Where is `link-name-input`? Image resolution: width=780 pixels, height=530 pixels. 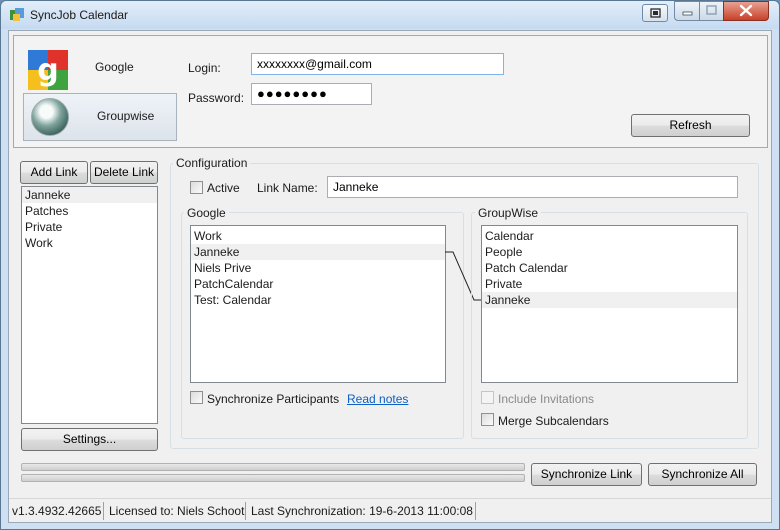
link-name-input is located at coordinates (532, 187).